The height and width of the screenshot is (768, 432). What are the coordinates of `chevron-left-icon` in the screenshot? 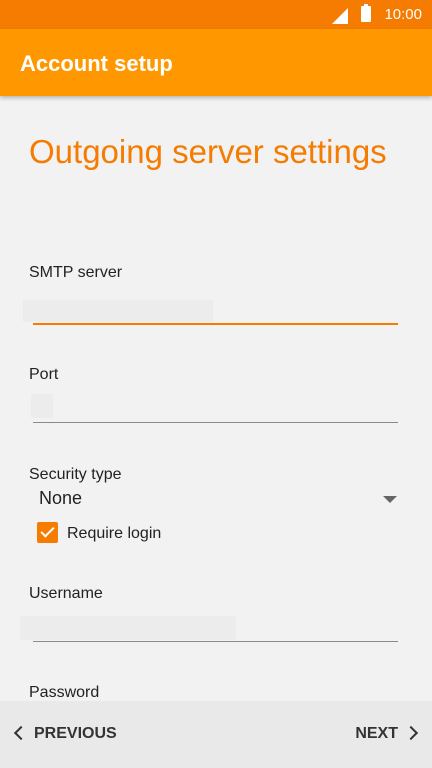 It's located at (21, 733).